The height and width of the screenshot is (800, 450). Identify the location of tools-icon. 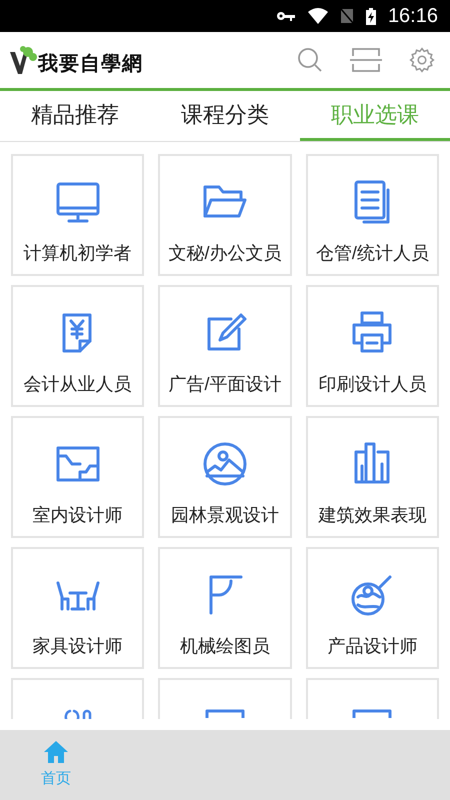
(77, 713).